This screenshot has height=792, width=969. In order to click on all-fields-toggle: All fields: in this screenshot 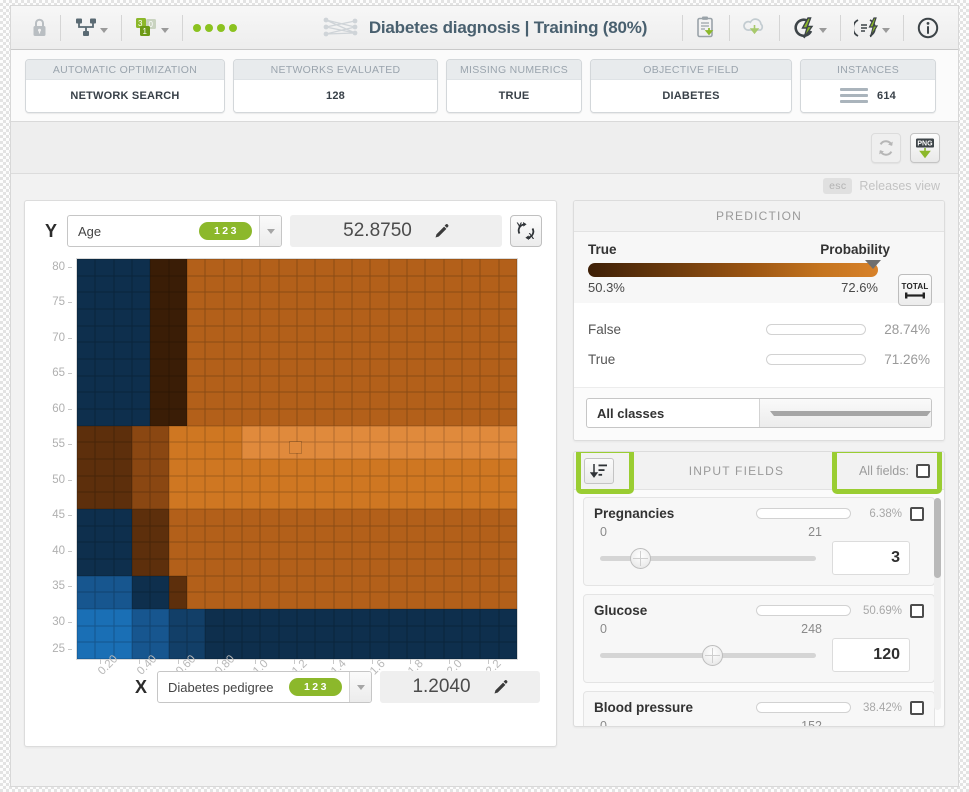, I will do `click(901, 470)`.